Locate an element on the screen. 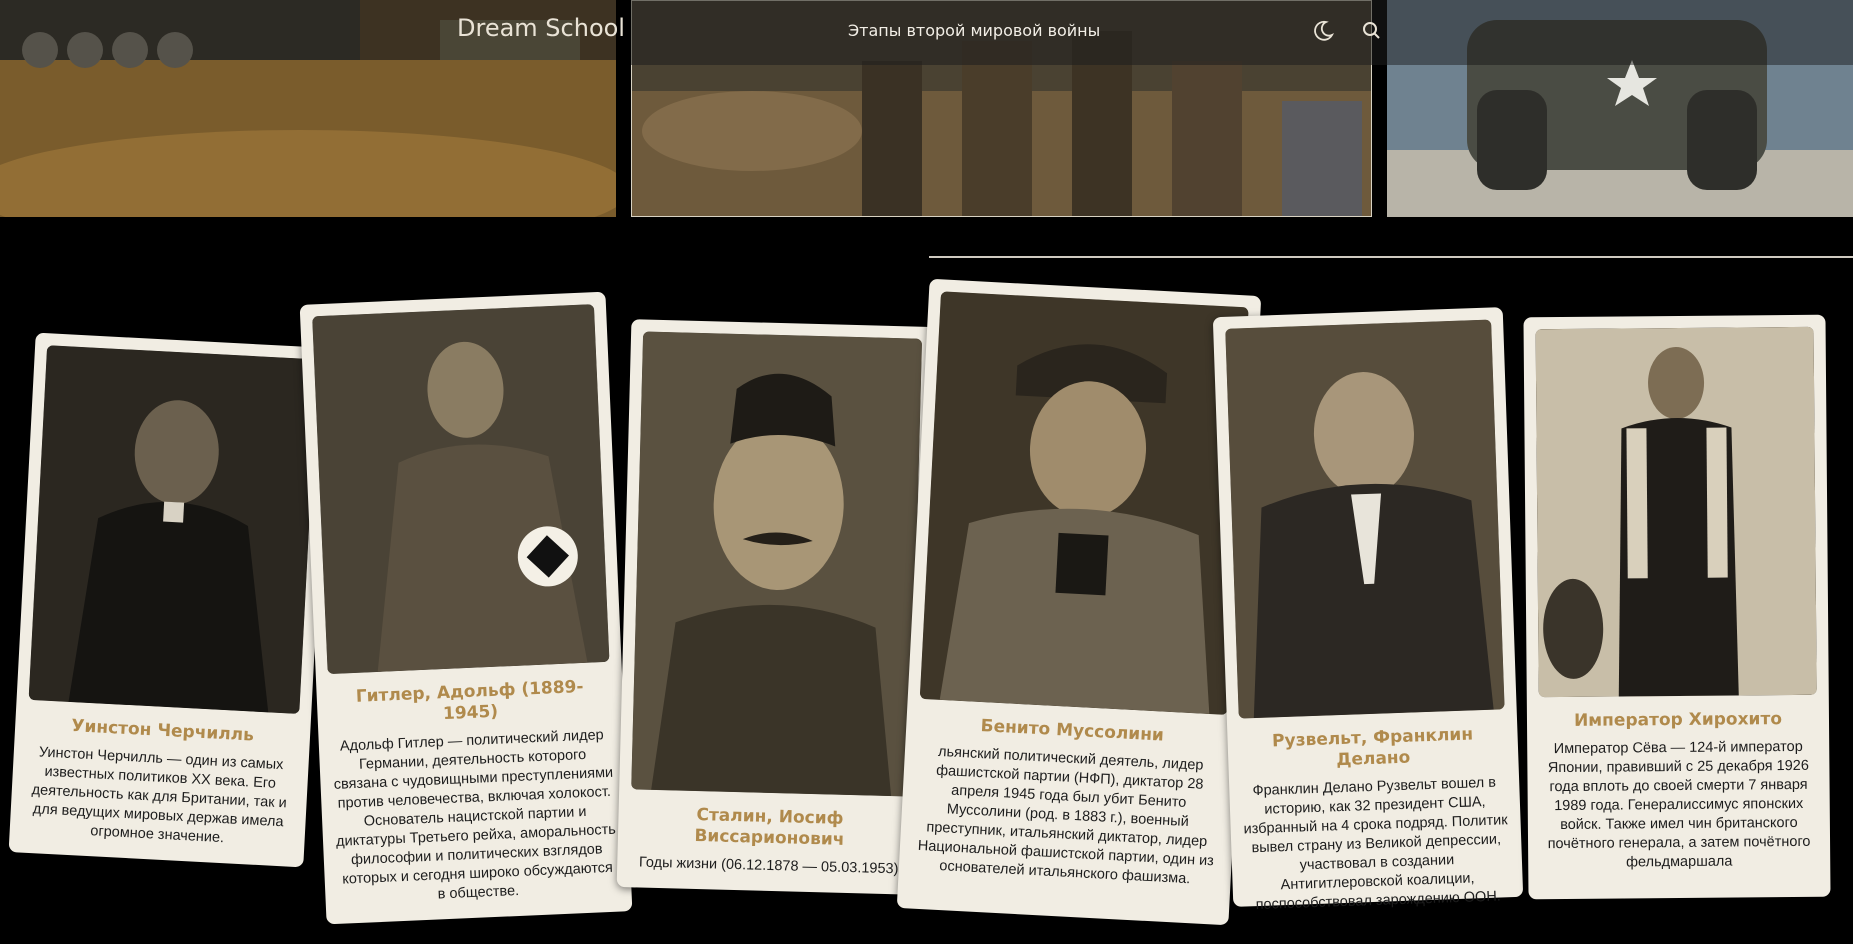 The height and width of the screenshot is (944, 1853). card-name: Рузвельт, Франклин Делано is located at coordinates (1372, 747).